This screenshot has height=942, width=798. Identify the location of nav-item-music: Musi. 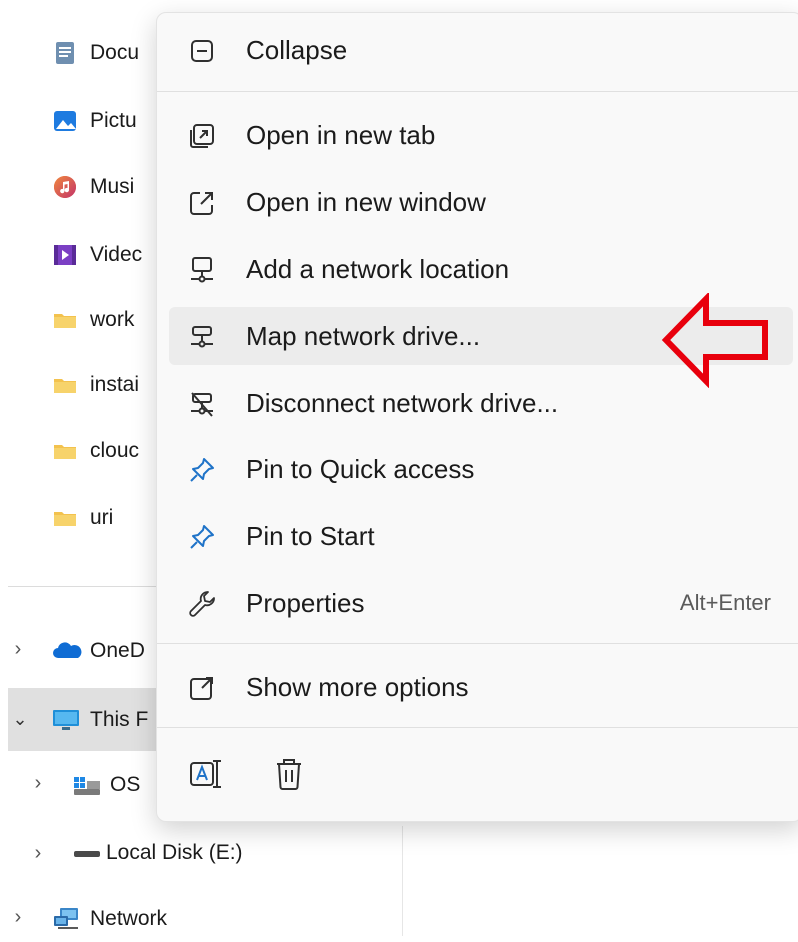
(93, 187).